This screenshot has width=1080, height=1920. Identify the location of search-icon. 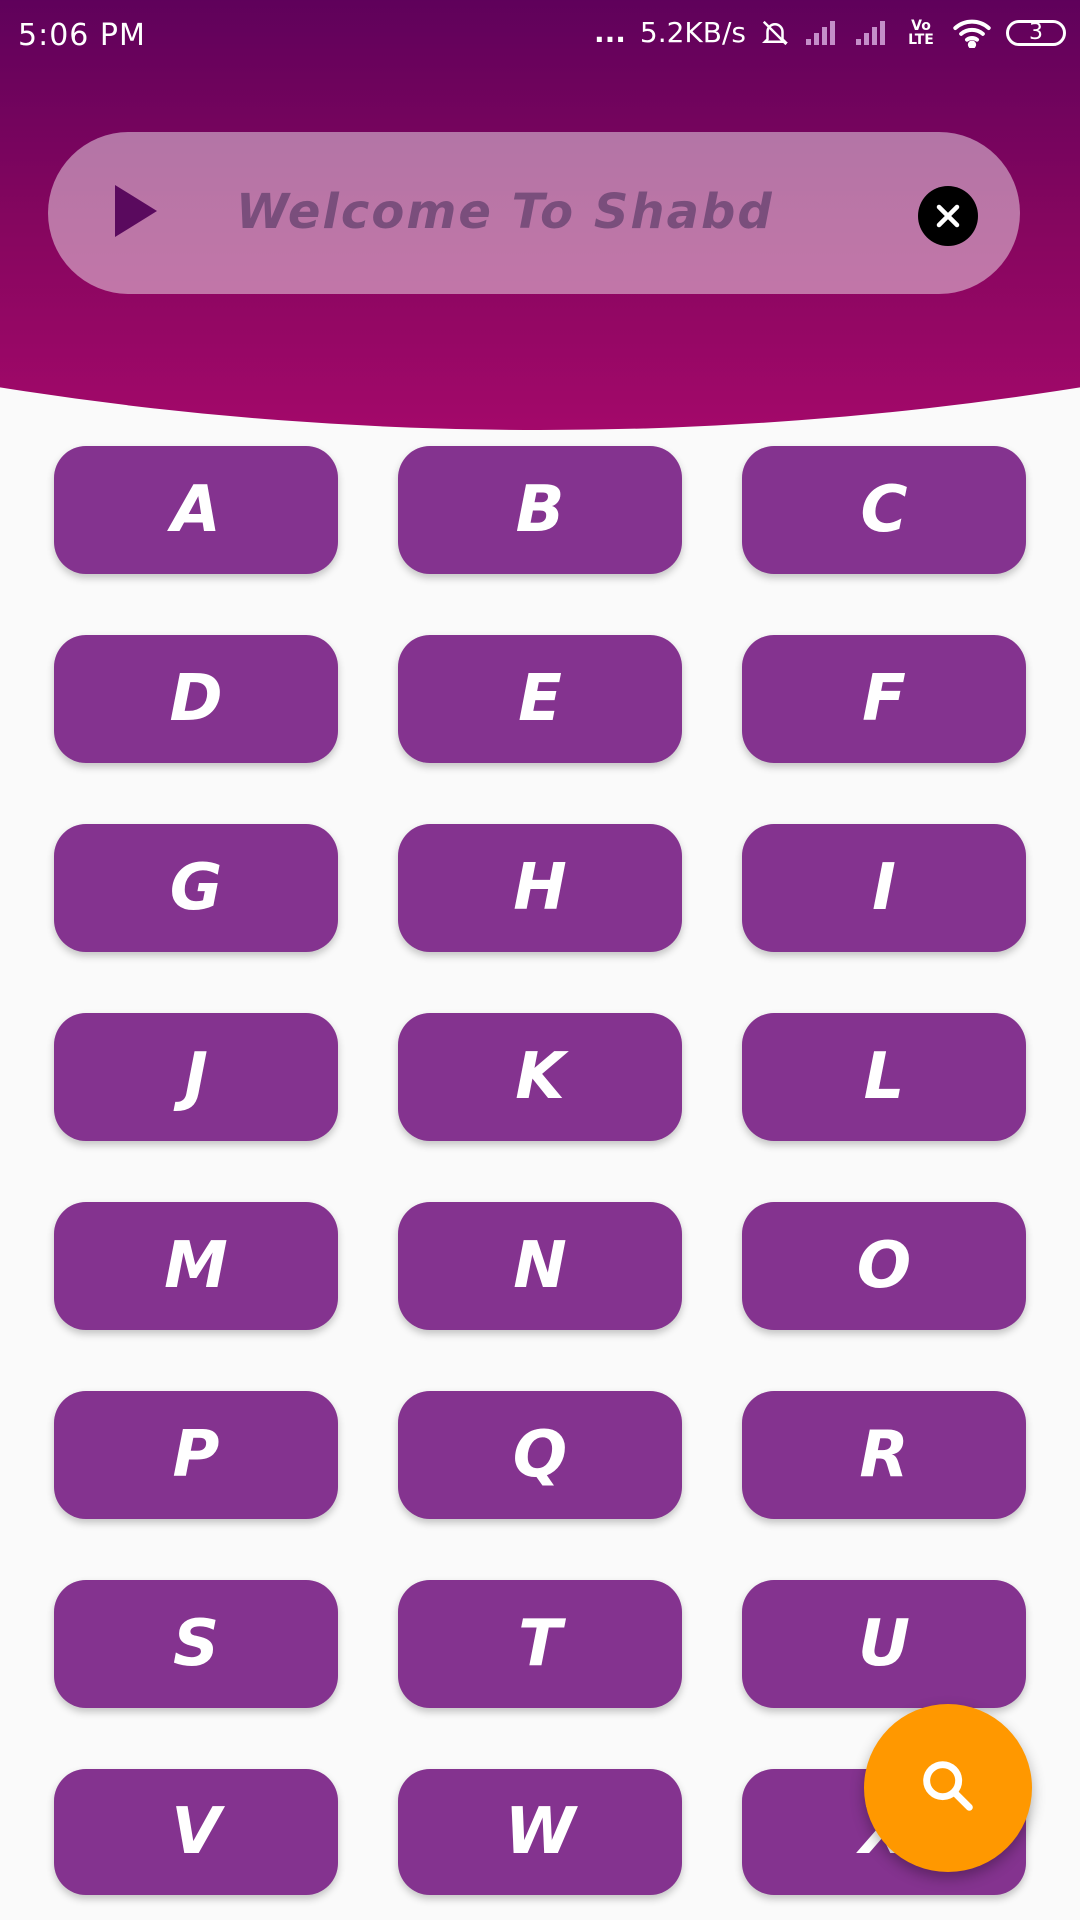
(948, 1788).